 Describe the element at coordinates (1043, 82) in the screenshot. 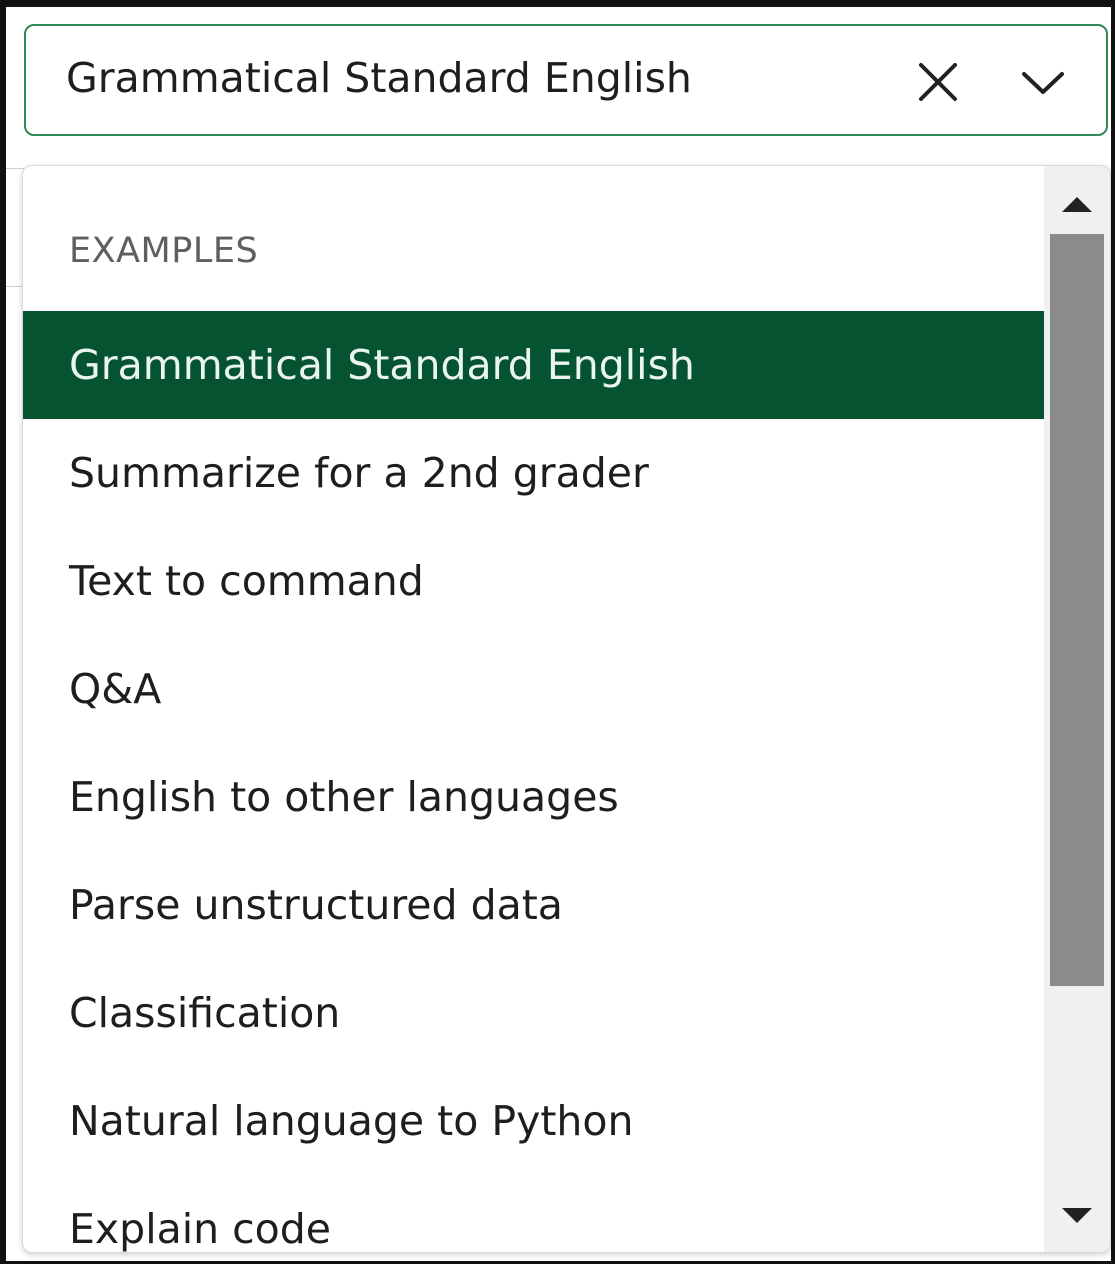

I see `chevron-down-icon` at that location.